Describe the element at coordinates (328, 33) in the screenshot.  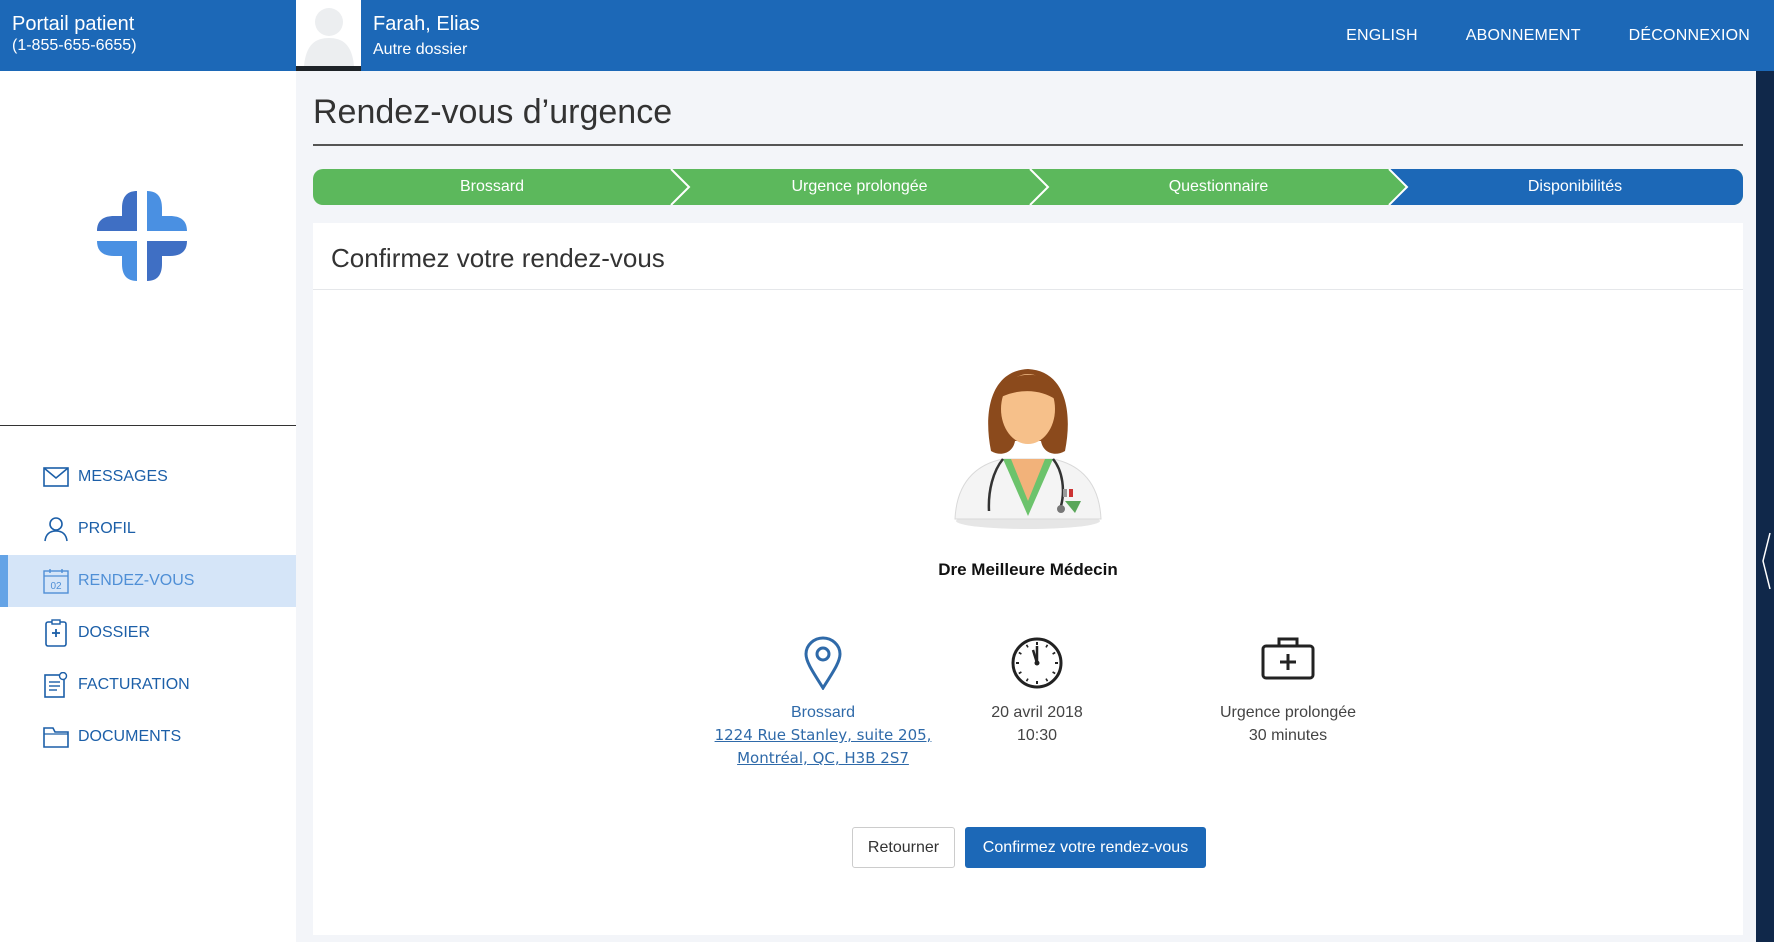
I see `avatar-placeholder-icon` at that location.